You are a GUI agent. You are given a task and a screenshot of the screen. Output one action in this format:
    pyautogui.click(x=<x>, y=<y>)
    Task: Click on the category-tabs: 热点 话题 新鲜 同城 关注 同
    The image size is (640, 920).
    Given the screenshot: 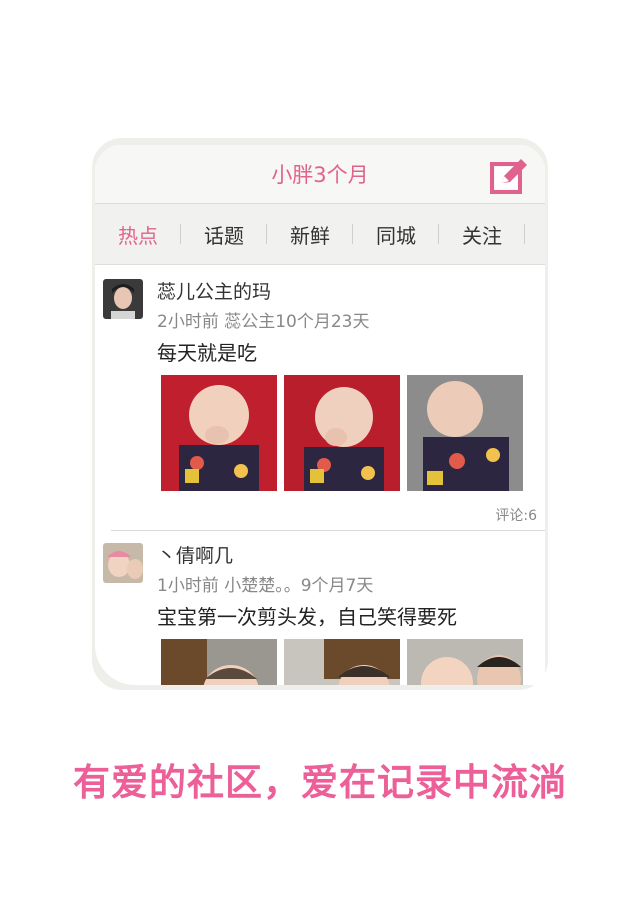 What is the action you would take?
    pyautogui.click(x=320, y=234)
    